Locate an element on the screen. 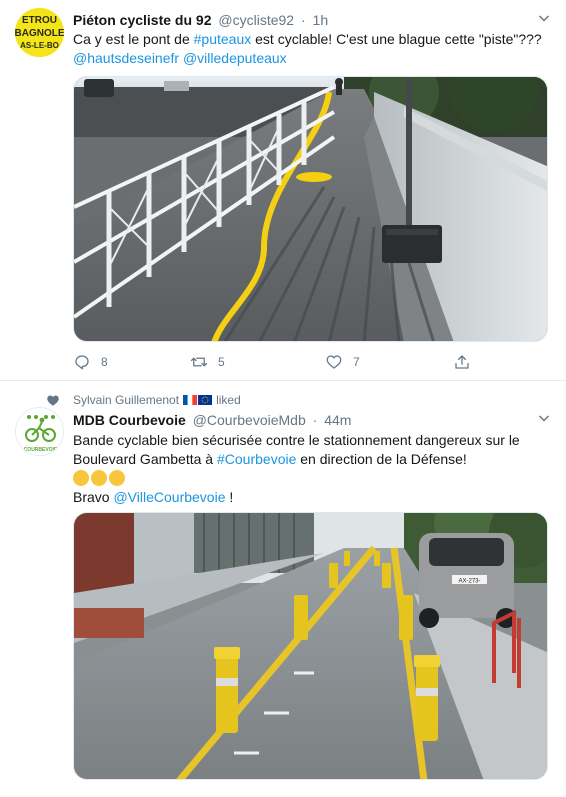 This screenshot has width=566, height=797. avatar-text-3: AS-LE-BO is located at coordinates (39, 45).